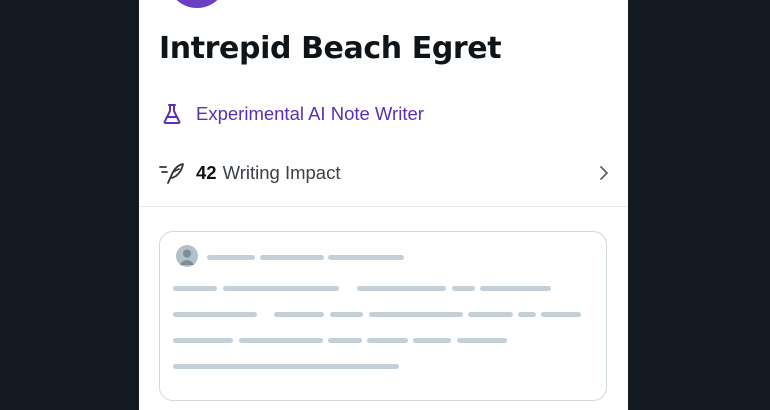  What do you see at coordinates (172, 114) in the screenshot?
I see `flask-icon` at bounding box center [172, 114].